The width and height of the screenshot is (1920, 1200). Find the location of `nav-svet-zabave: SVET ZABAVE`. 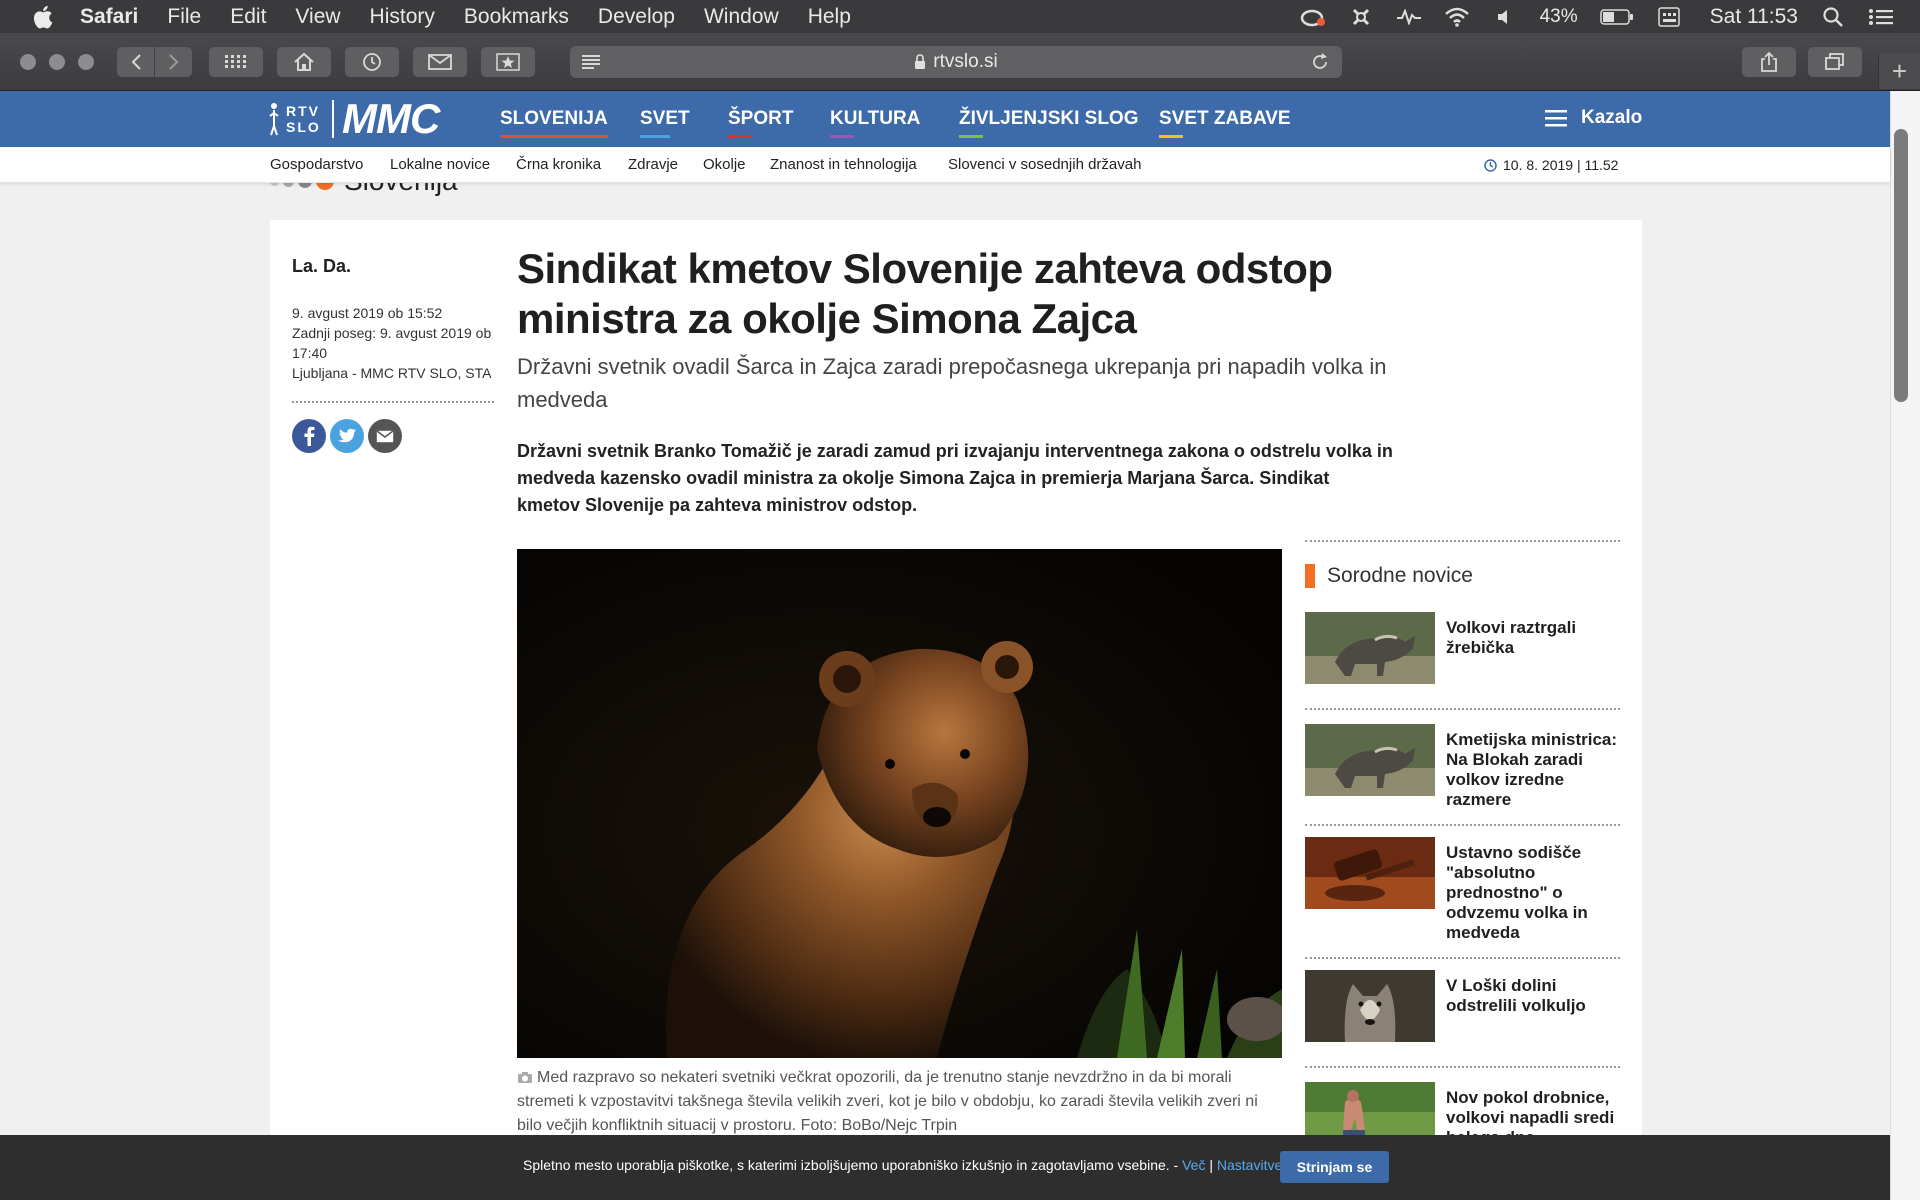

nav-svet-zabave: SVET ZABAVE is located at coordinates (1225, 123).